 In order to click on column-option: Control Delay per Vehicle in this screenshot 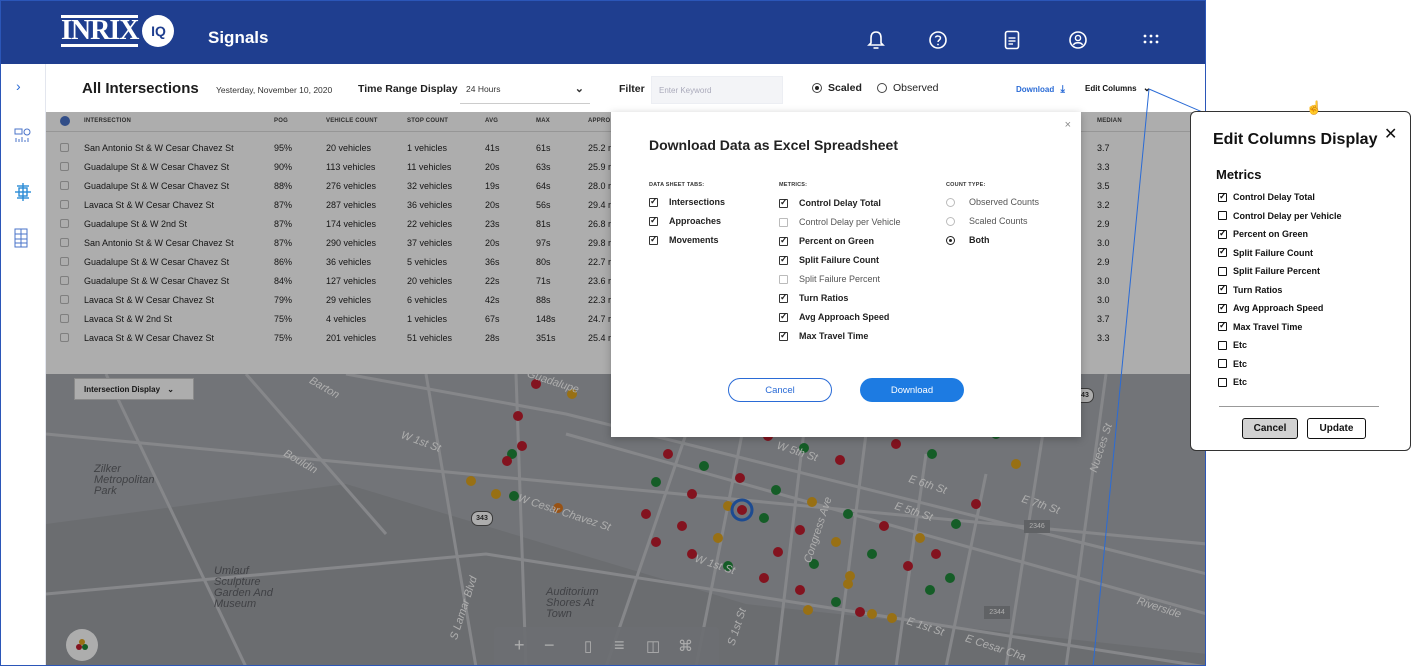, I will do `click(1280, 216)`.